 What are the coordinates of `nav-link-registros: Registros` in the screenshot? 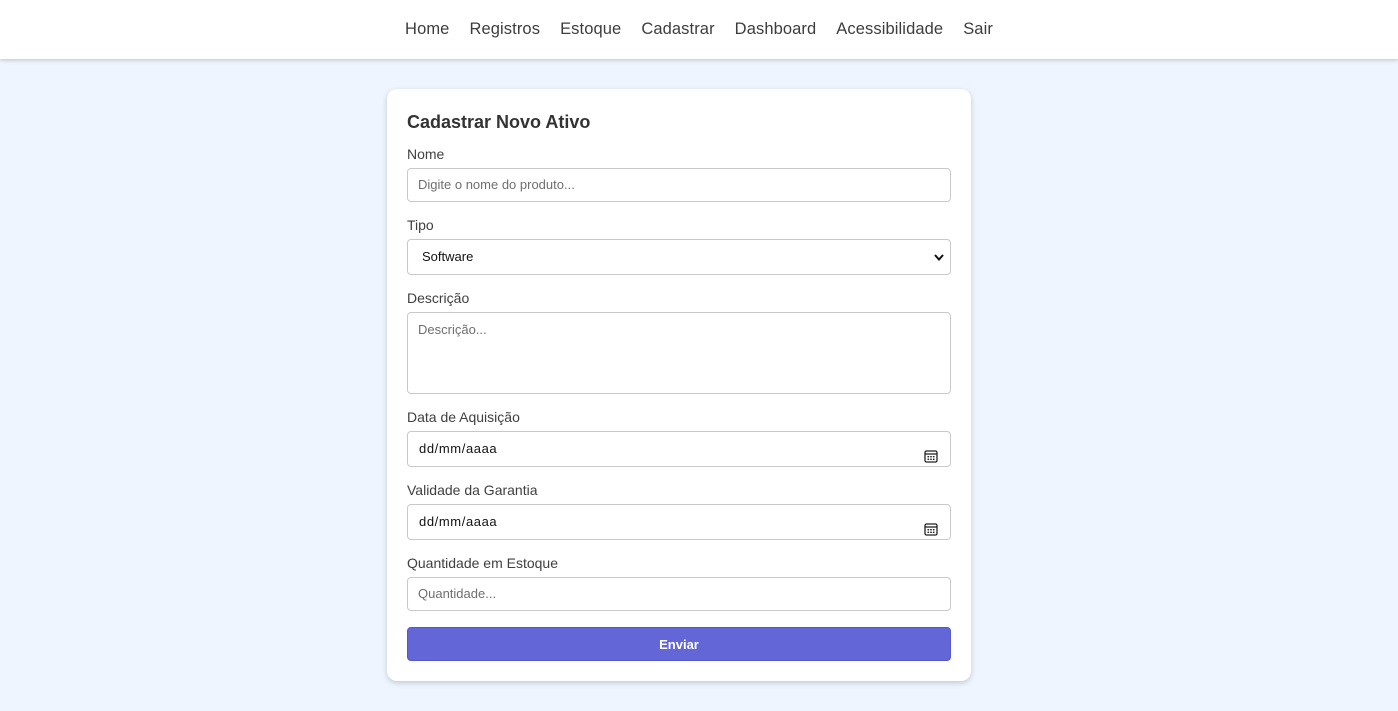 It's located at (504, 29).